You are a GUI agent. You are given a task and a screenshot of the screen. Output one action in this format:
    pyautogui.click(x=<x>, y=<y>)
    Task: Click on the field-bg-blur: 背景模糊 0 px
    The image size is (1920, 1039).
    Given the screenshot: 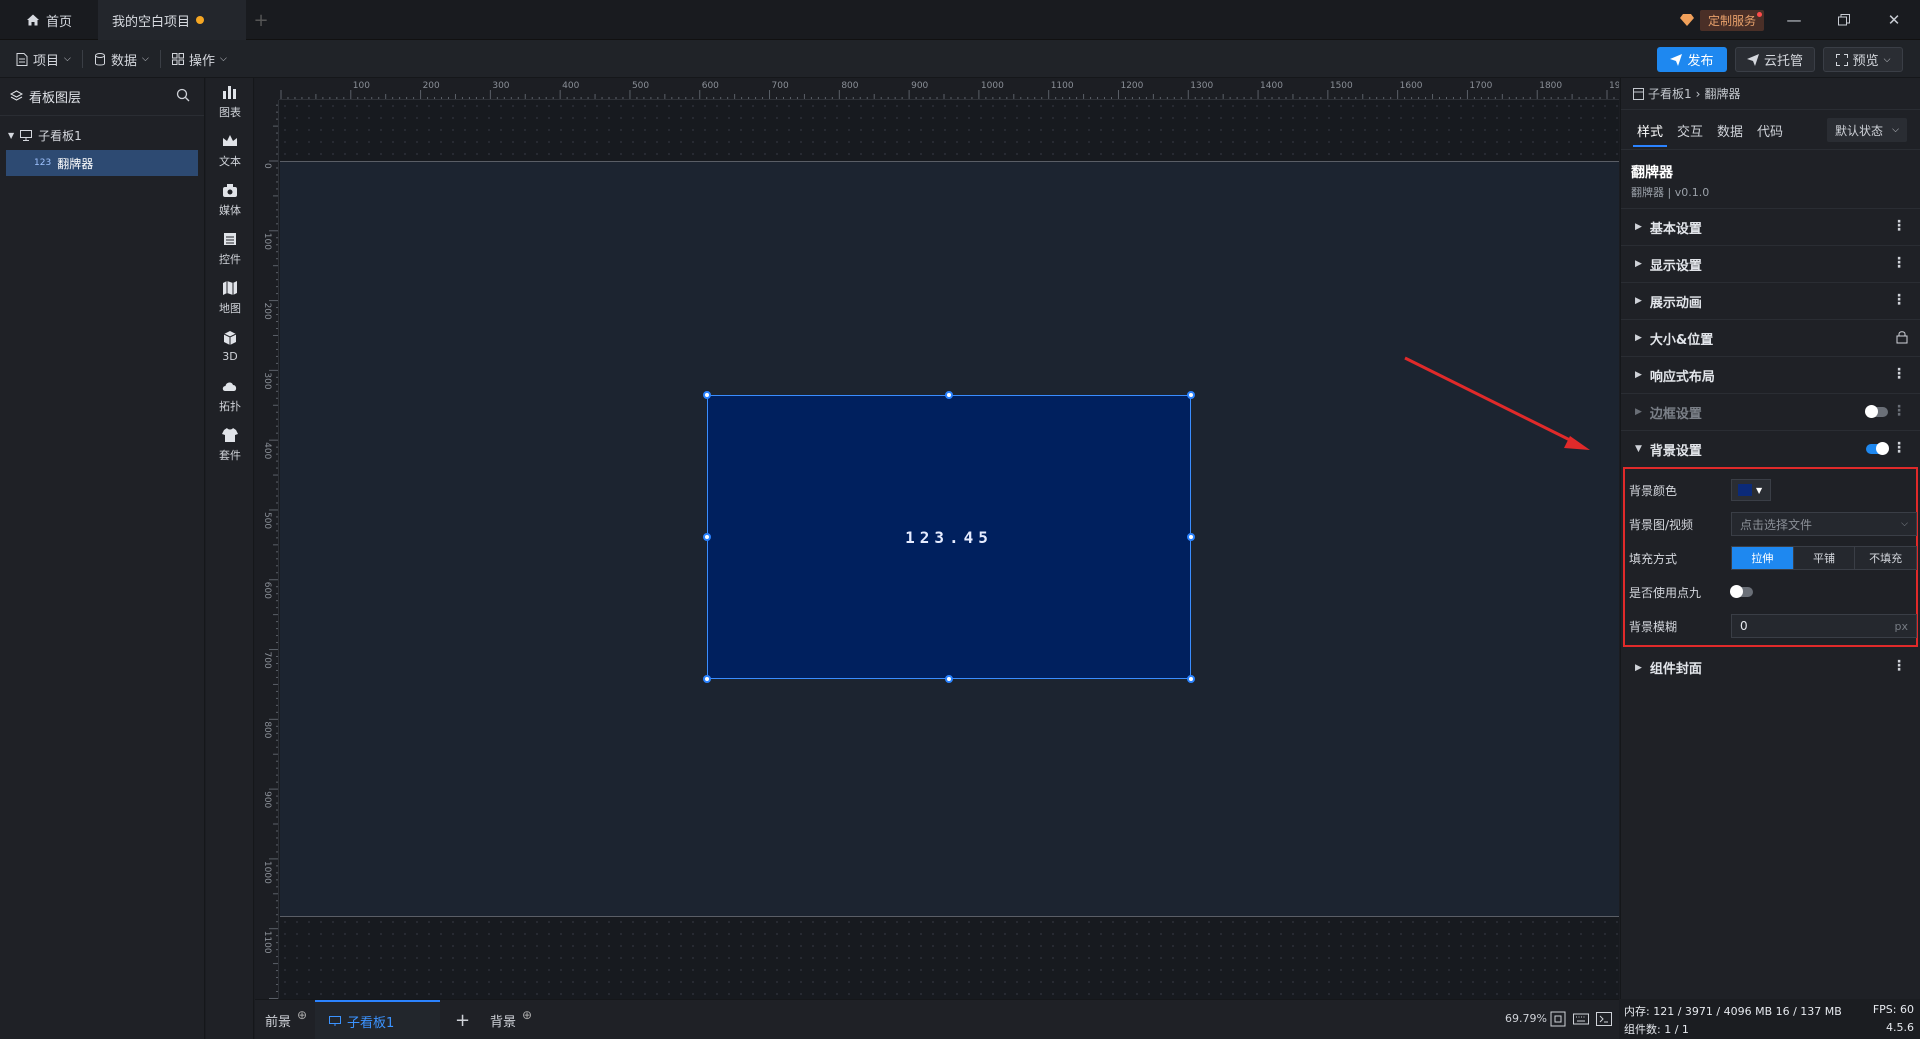 What is the action you would take?
    pyautogui.click(x=1771, y=626)
    